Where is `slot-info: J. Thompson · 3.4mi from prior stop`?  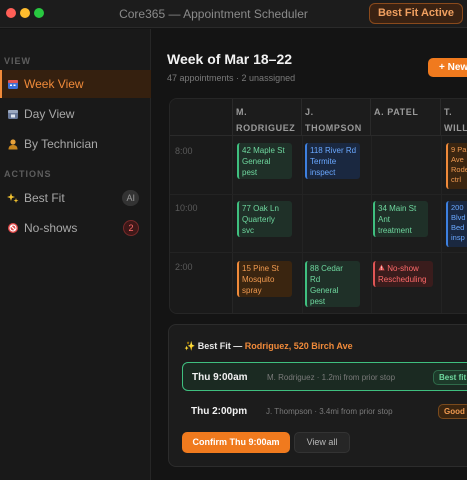
slot-info: J. Thompson · 3.4mi from prior stop is located at coordinates (329, 411).